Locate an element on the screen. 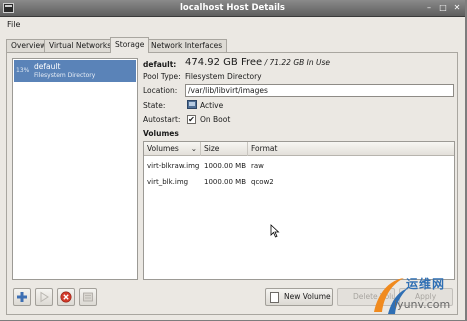  column-header-volumes: Volumes ⌄ is located at coordinates (172, 149).